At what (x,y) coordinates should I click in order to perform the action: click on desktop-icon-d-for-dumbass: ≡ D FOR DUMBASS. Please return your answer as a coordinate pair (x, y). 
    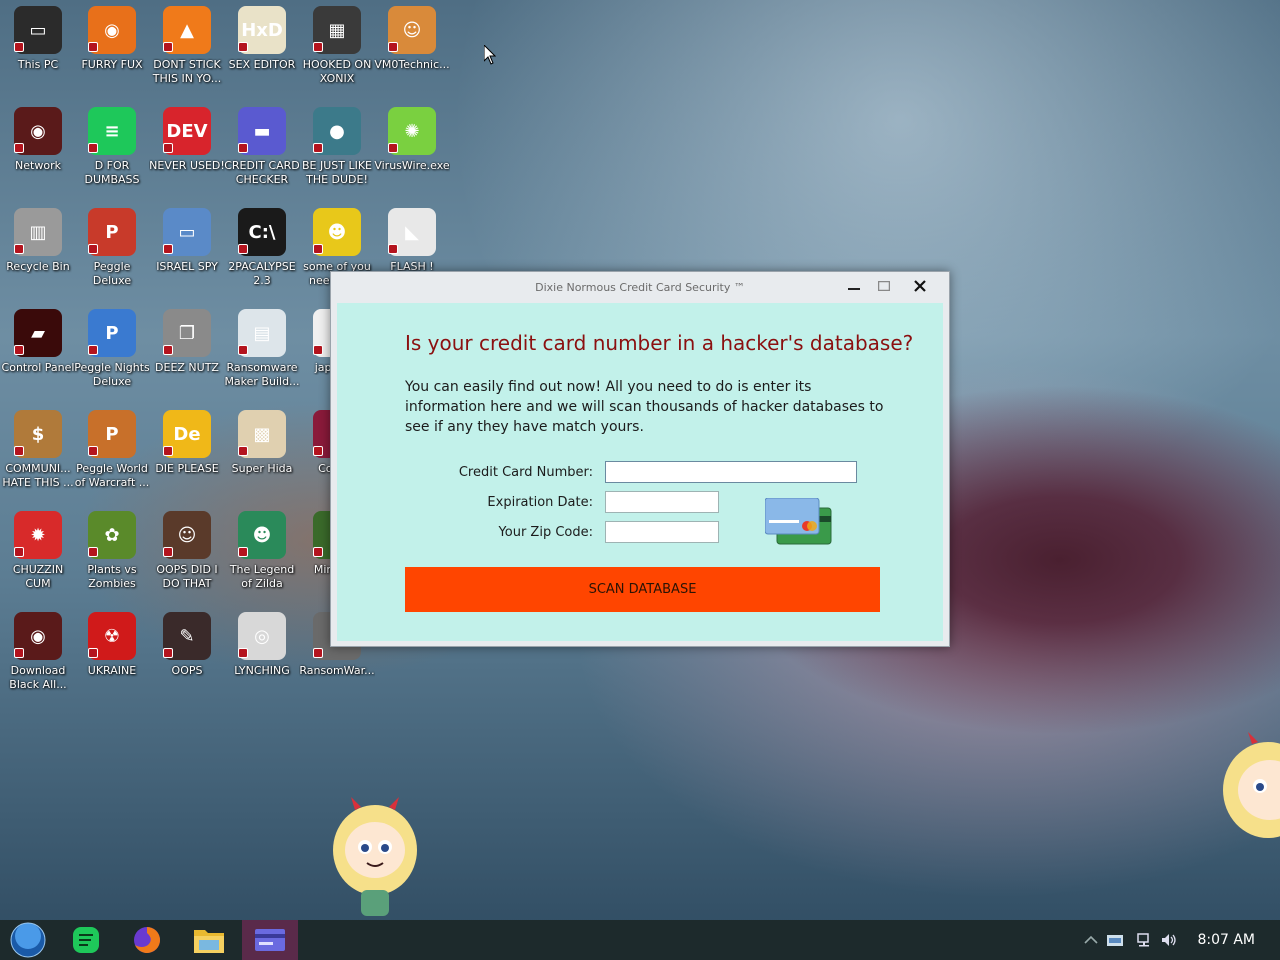
    Looking at the image, I should click on (112, 157).